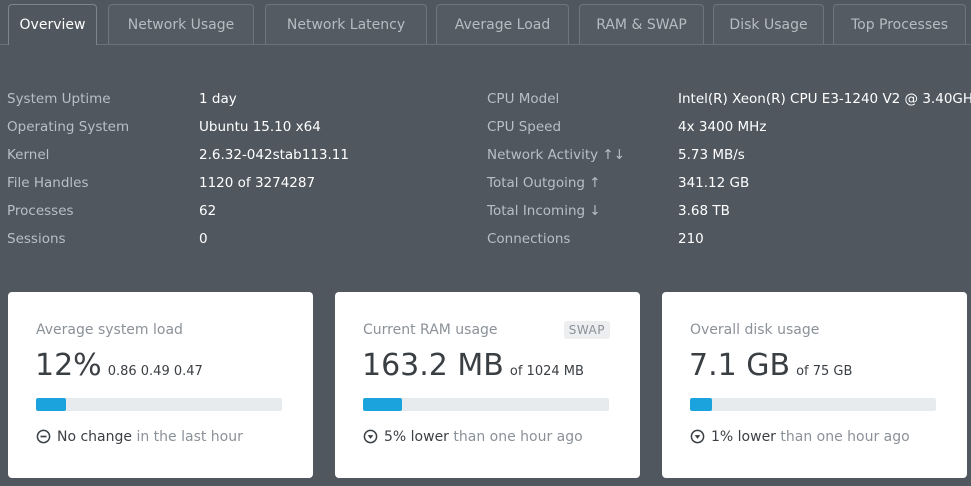 The image size is (971, 486). I want to click on tab-network-latency: Network Latency, so click(346, 24).